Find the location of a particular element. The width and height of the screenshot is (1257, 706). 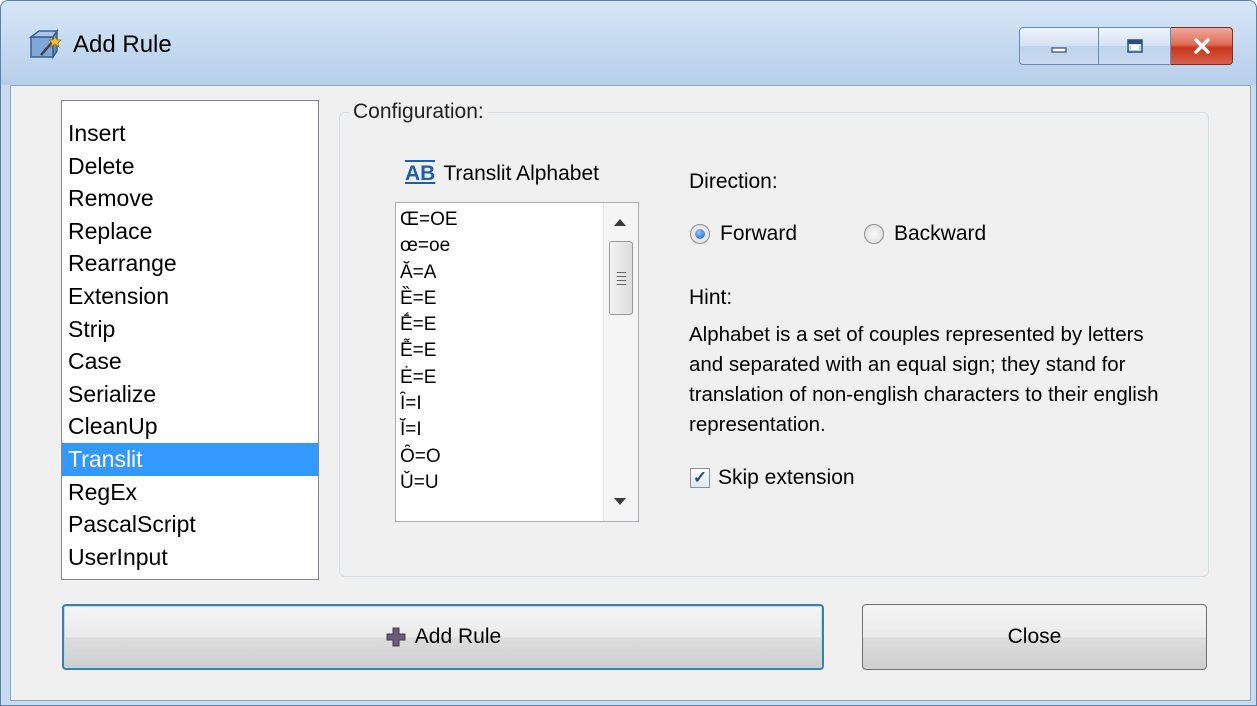

alphabet-line: Ĭ=I is located at coordinates (500, 430).